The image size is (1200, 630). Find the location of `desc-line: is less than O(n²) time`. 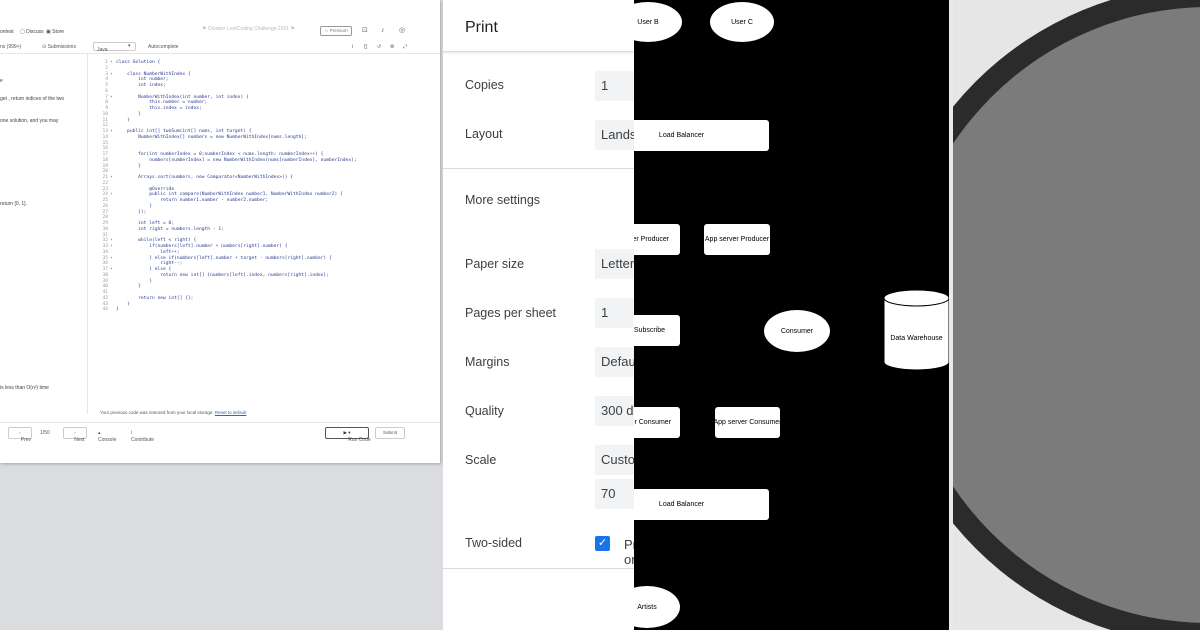

desc-line: is less than O(n²) time is located at coordinates (24, 388).